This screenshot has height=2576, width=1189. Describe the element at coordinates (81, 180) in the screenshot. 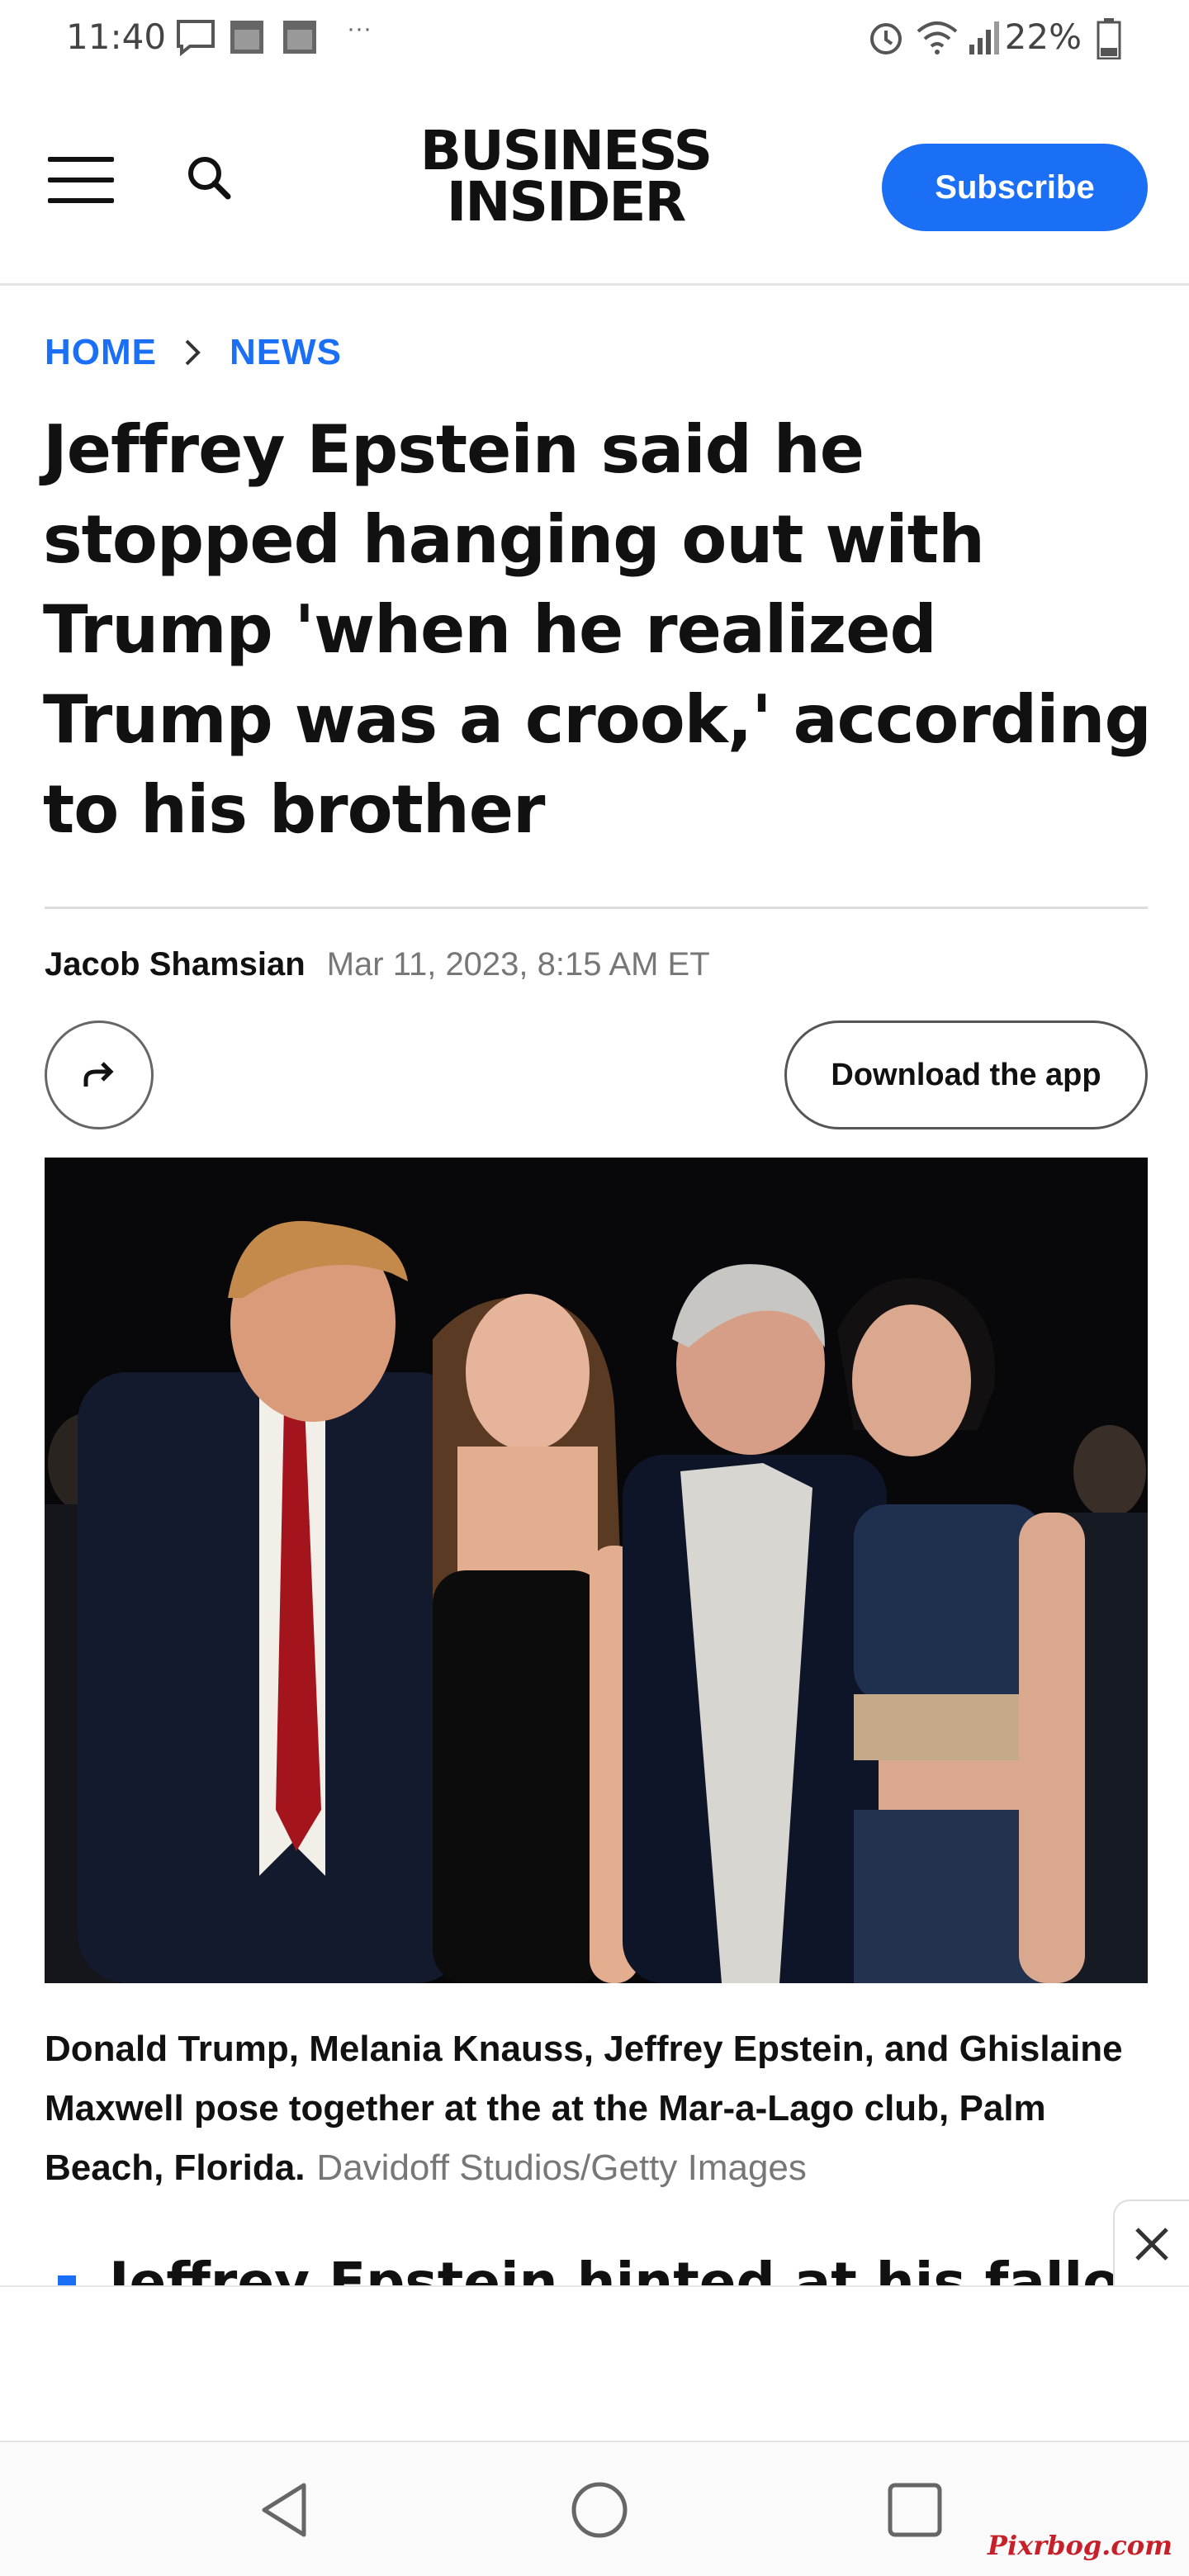

I see `menu-icon` at that location.